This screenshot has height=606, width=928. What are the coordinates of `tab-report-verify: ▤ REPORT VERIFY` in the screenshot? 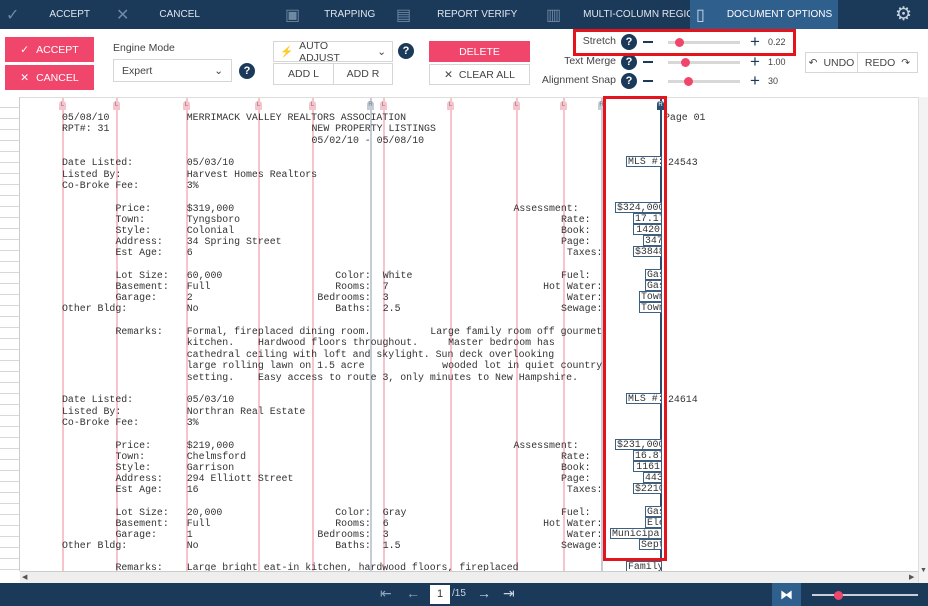 It's located at (456, 14).